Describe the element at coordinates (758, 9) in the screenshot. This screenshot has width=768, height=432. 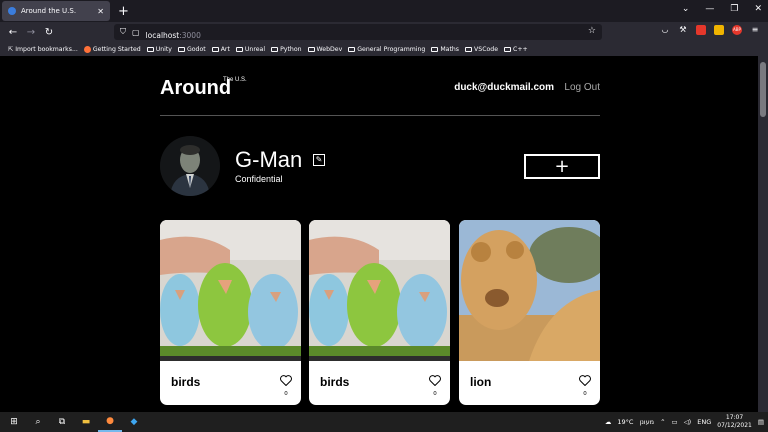
I see `close-window-button: ✕` at that location.